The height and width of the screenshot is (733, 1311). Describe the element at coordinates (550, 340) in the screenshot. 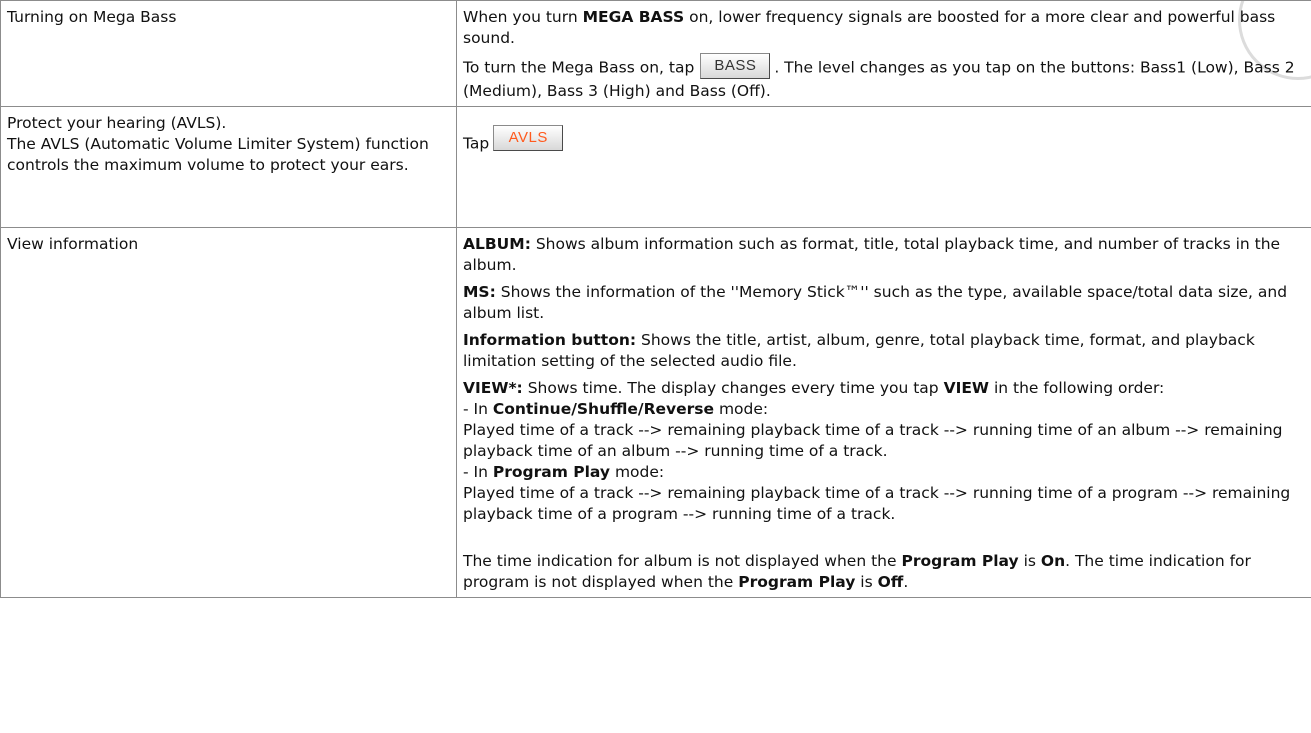

I see `term-label: Information button:` at that location.